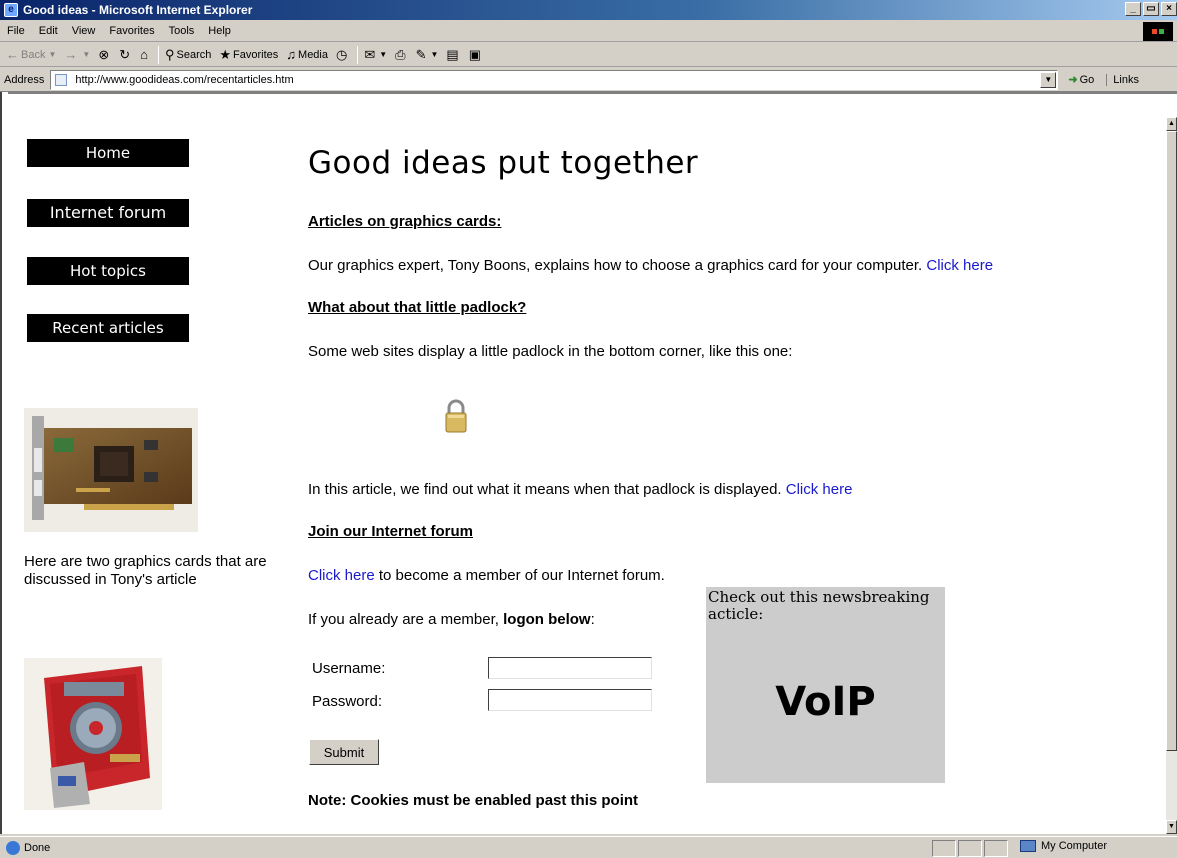 Image resolution: width=1177 pixels, height=858 pixels. What do you see at coordinates (1048, 79) in the screenshot?
I see `address-dropdown-icon: ▼` at bounding box center [1048, 79].